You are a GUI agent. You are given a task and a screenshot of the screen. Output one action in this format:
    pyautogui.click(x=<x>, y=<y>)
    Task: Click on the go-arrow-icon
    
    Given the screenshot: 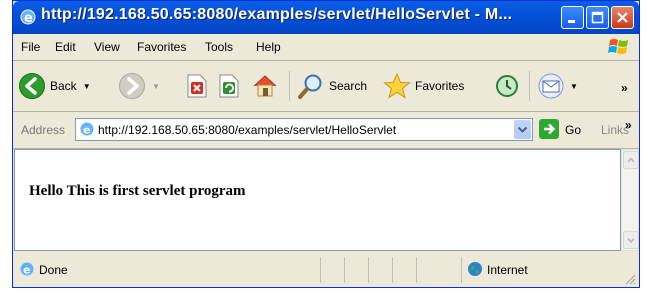 What is the action you would take?
    pyautogui.click(x=550, y=129)
    